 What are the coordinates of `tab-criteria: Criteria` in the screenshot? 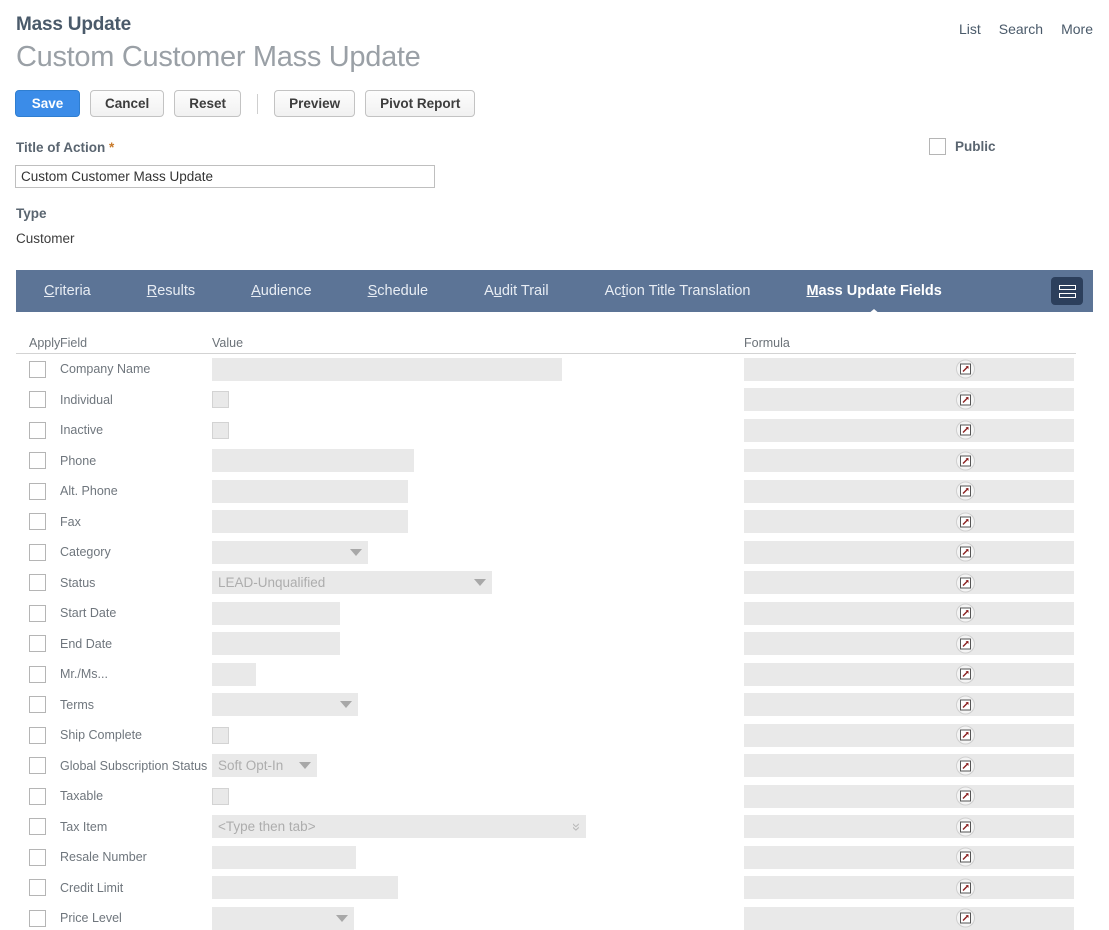 It's located at (67, 291).